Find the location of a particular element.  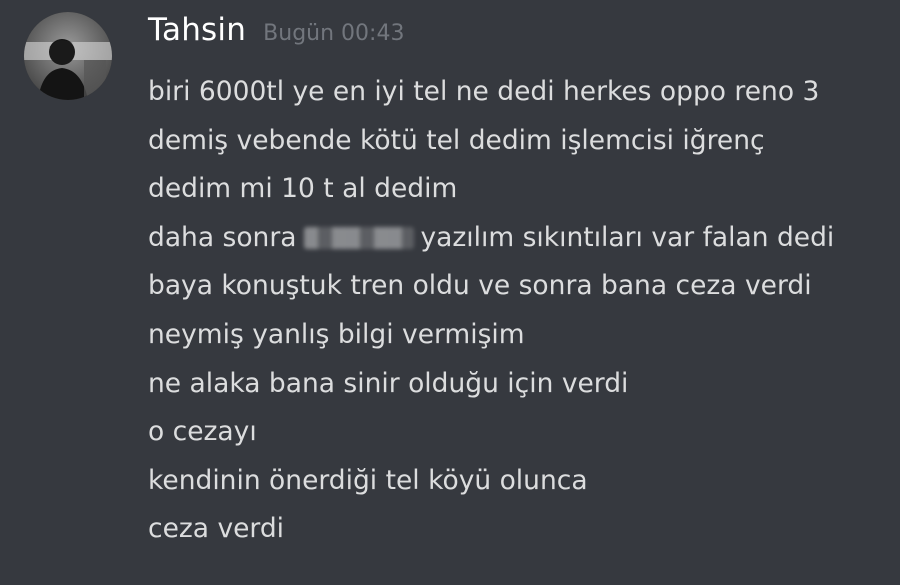

message-header: Tahsin Bugün 00:43 is located at coordinates (276, 35).